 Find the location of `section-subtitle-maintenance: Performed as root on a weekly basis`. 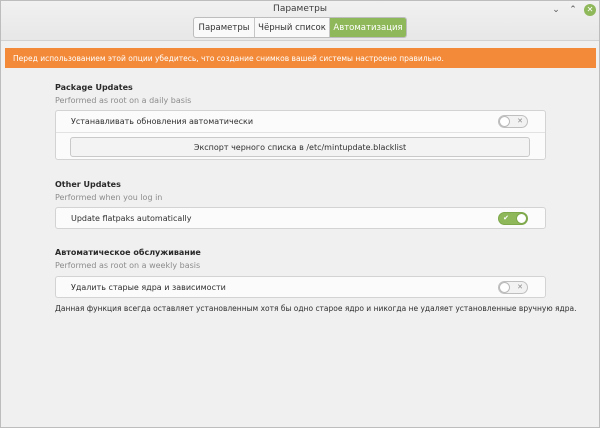

section-subtitle-maintenance: Performed as root on a weekly basis is located at coordinates (128, 265).